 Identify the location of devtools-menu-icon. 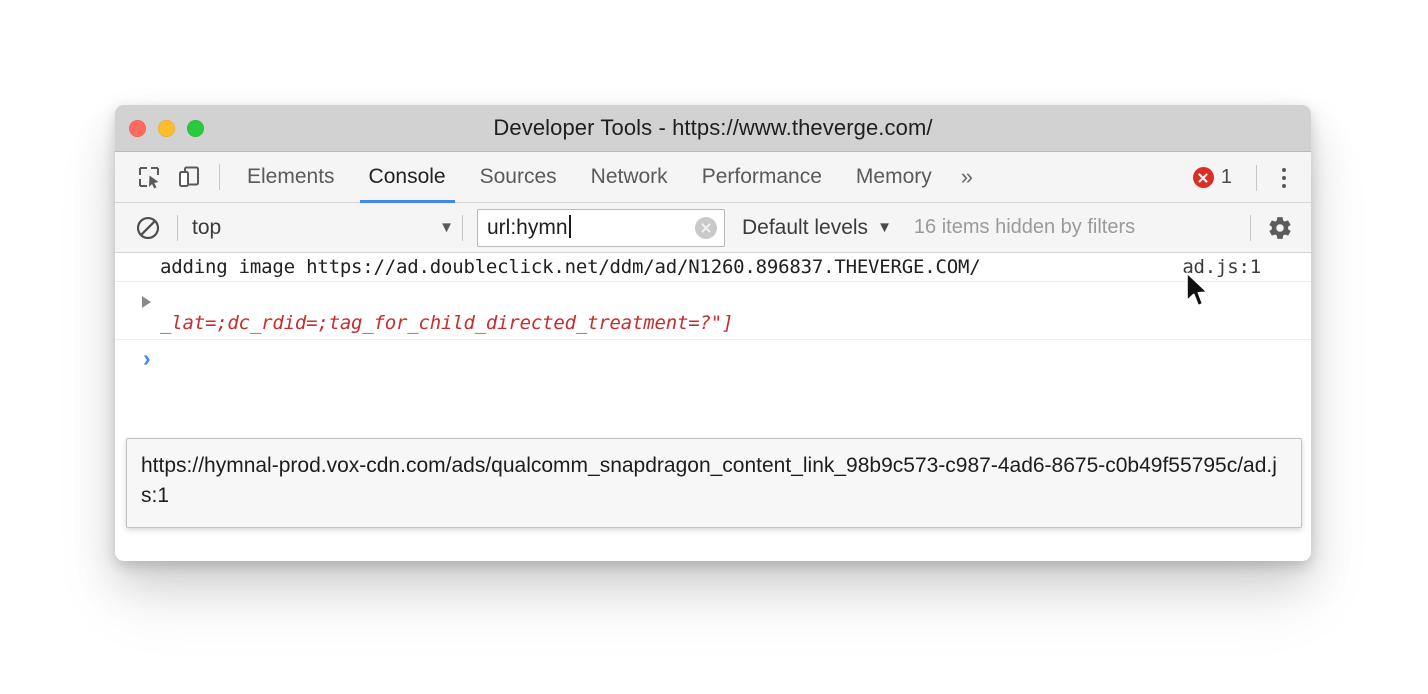
(1284, 178).